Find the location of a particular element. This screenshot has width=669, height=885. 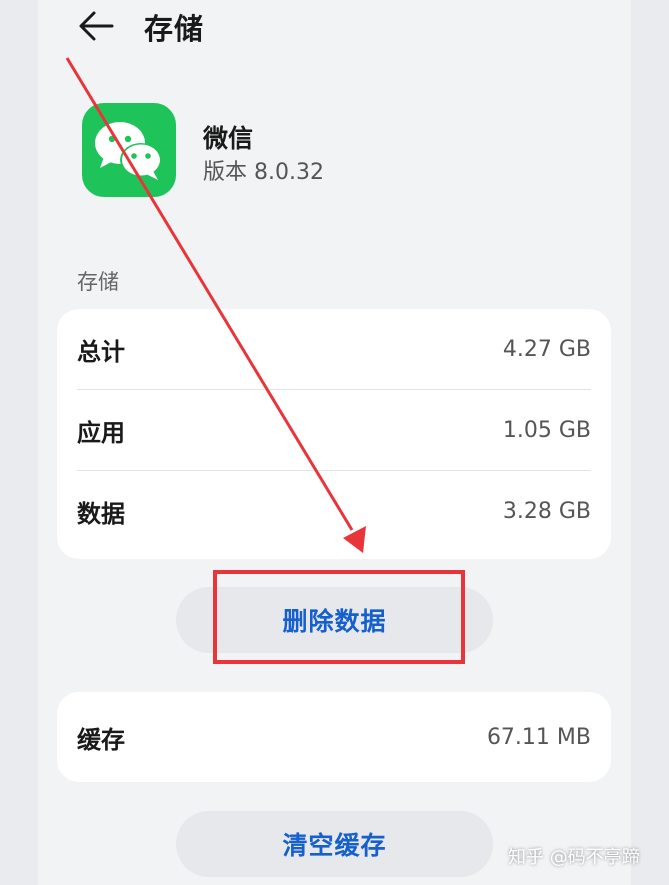

app-name: 微信 is located at coordinates (228, 138).